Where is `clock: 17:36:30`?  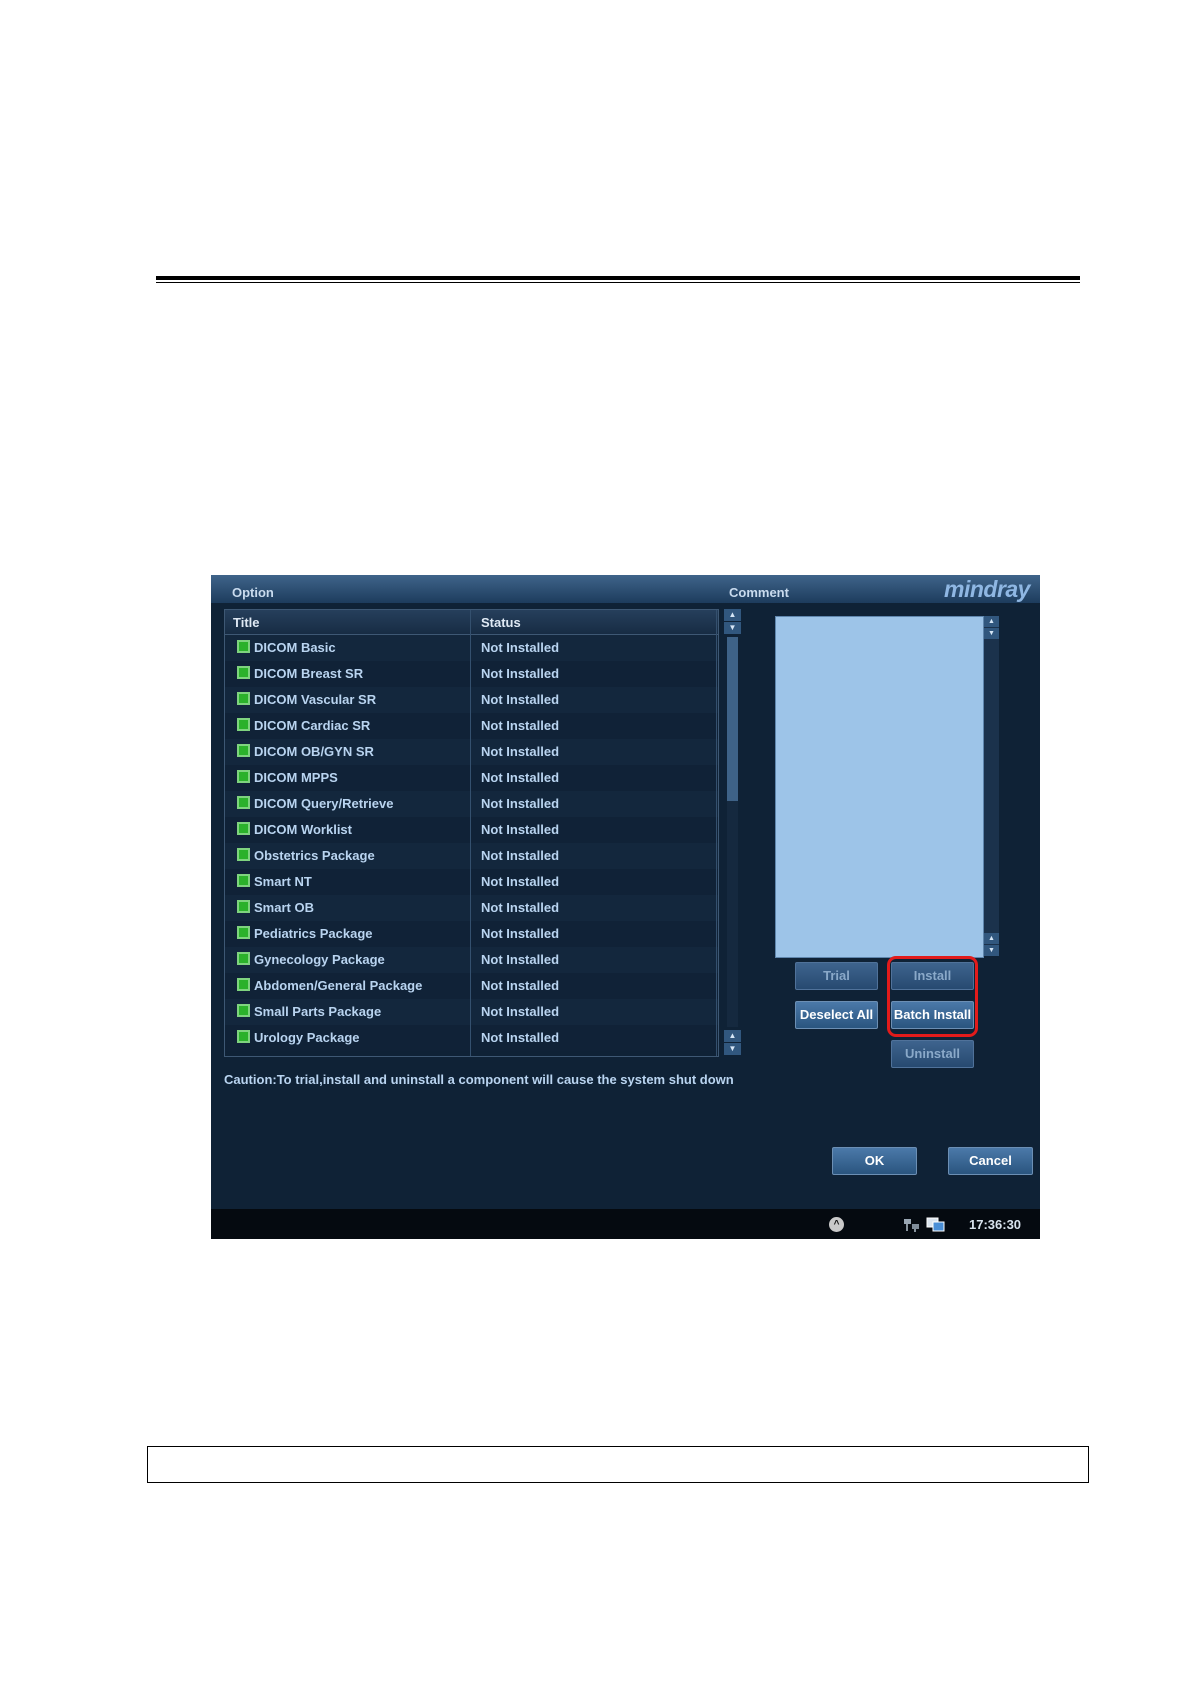 clock: 17:36:30 is located at coordinates (995, 1224).